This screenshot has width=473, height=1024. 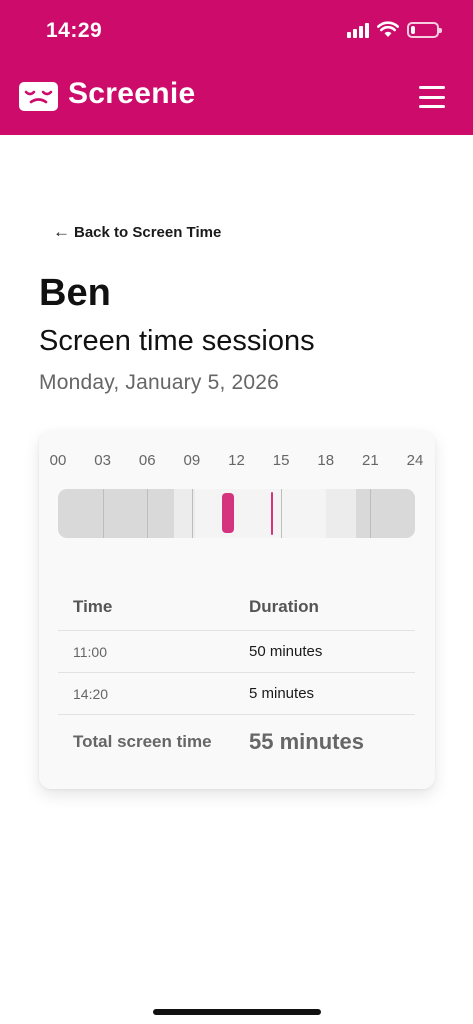 I want to click on home-indicator, so click(x=237, y=1012).